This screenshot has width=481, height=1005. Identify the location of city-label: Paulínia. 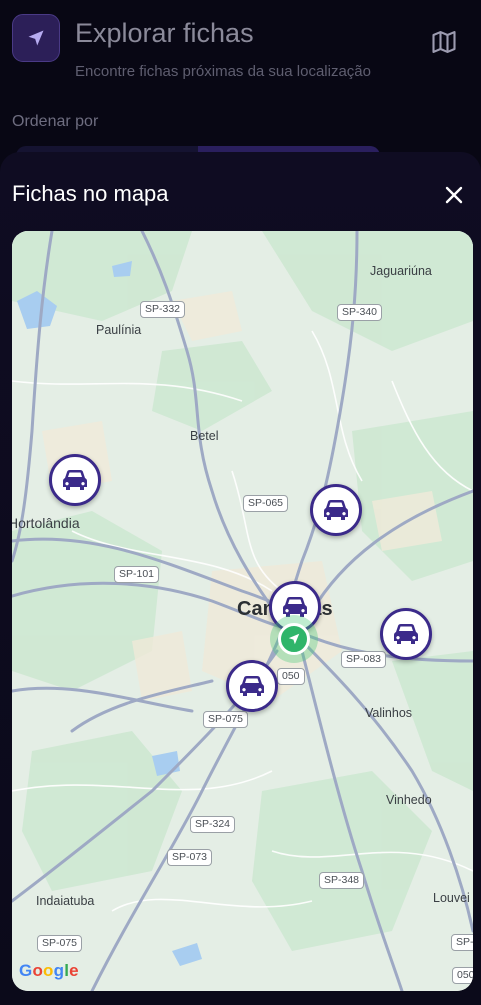
(119, 330).